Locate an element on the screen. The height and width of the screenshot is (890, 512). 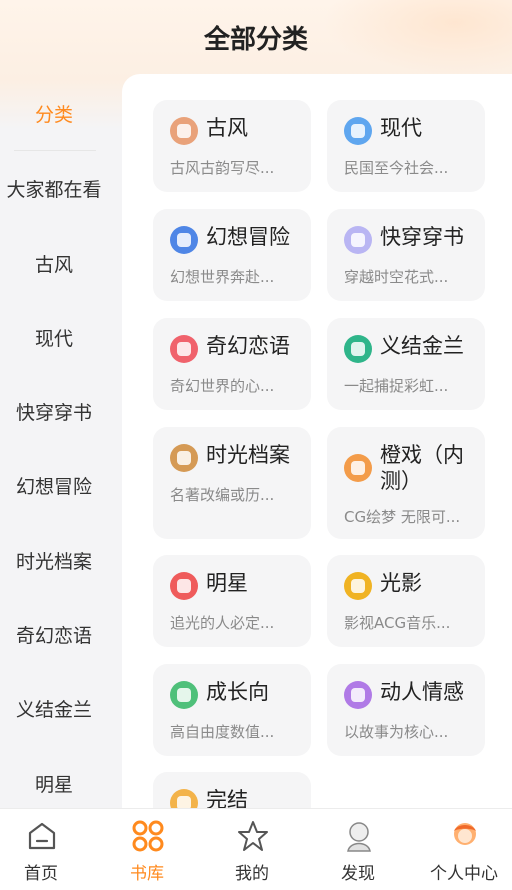
library-grid-icon is located at coordinates (148, 836).